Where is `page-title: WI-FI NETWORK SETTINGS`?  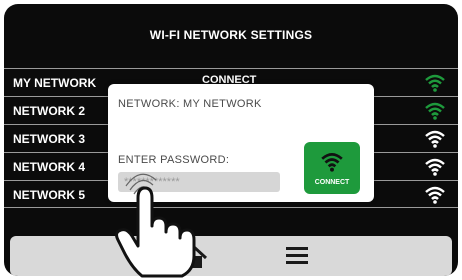
page-title: WI-FI NETWORK SETTINGS is located at coordinates (231, 35).